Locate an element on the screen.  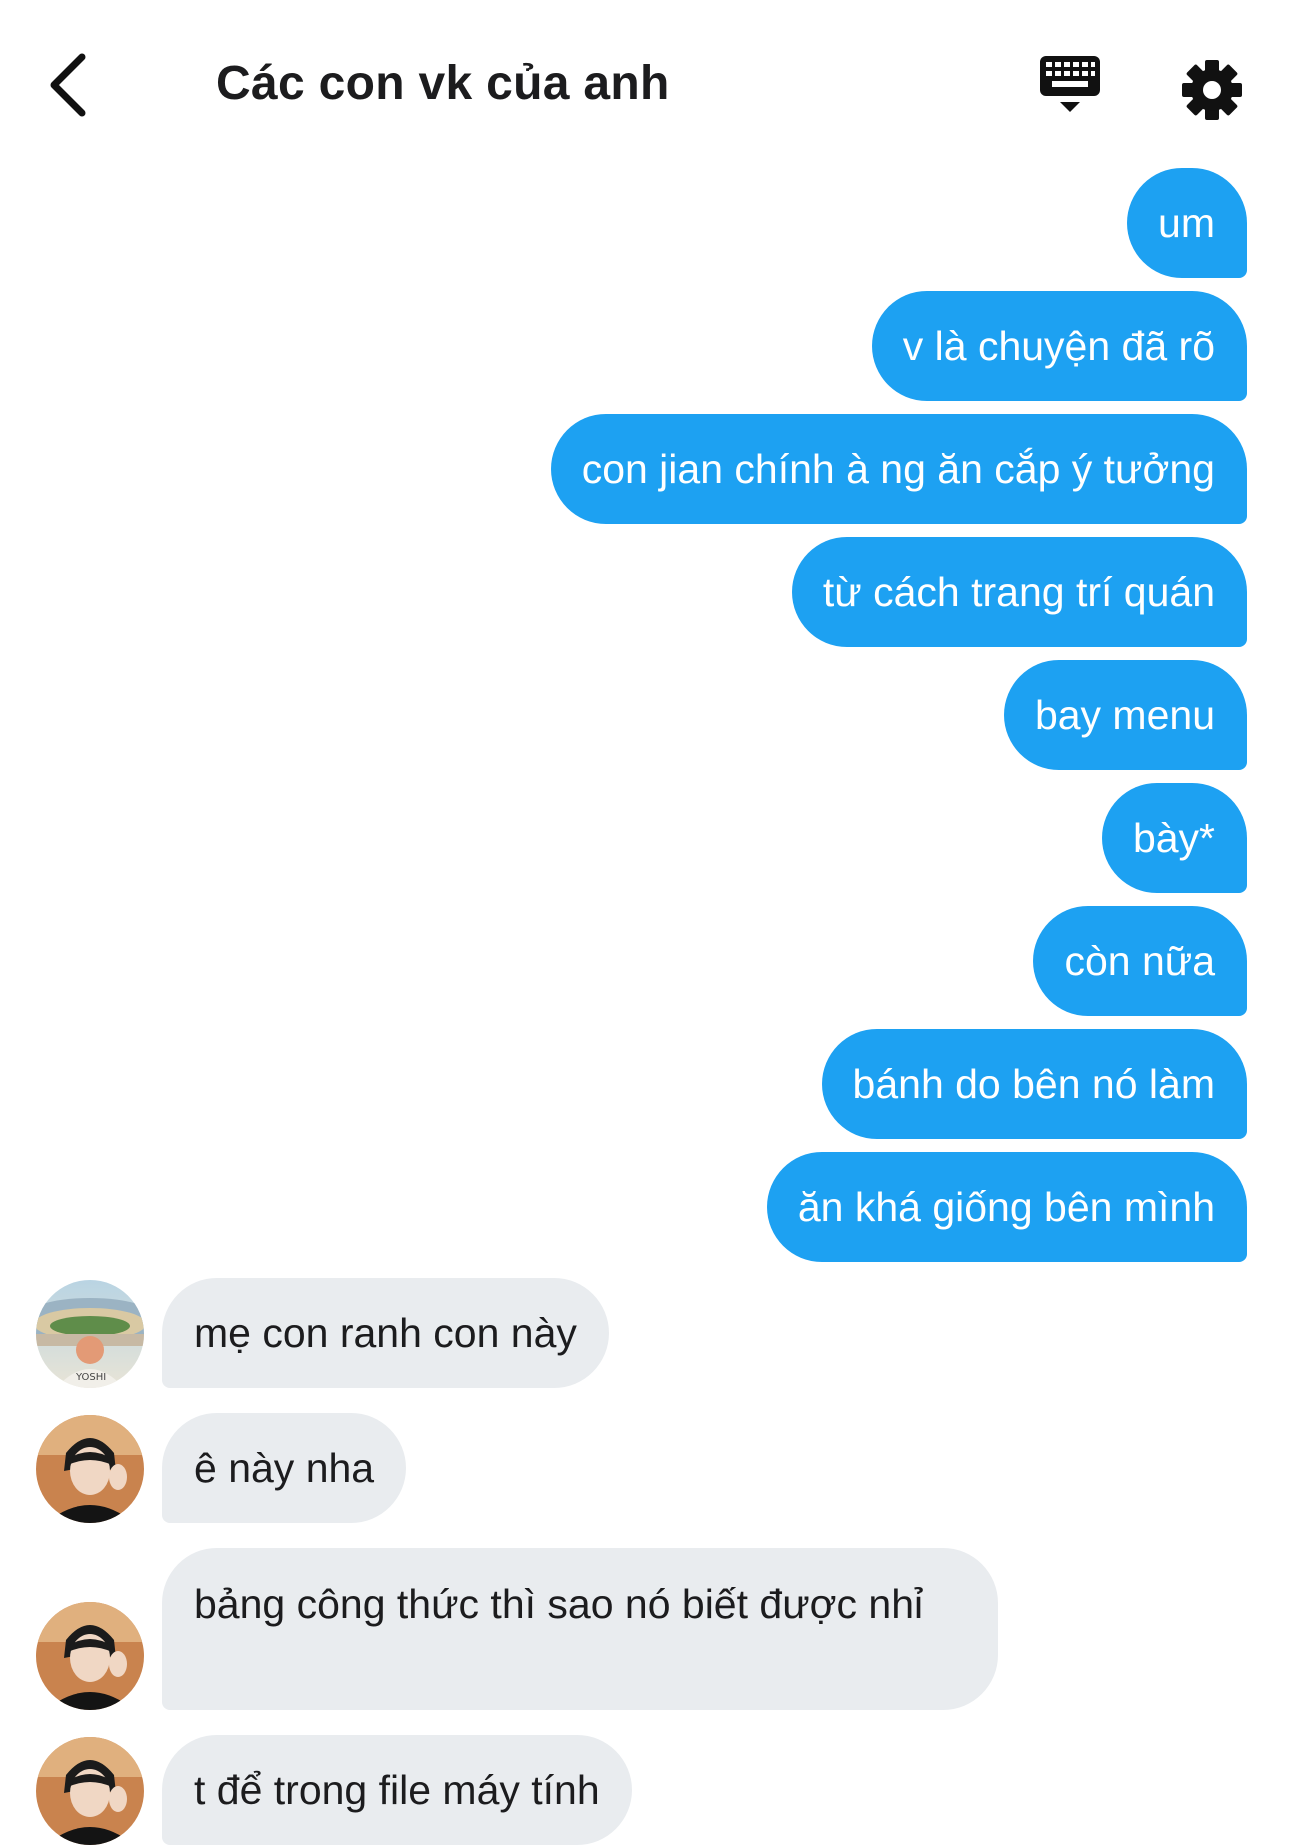
outgoing-message: bay menu is located at coordinates (1125, 715).